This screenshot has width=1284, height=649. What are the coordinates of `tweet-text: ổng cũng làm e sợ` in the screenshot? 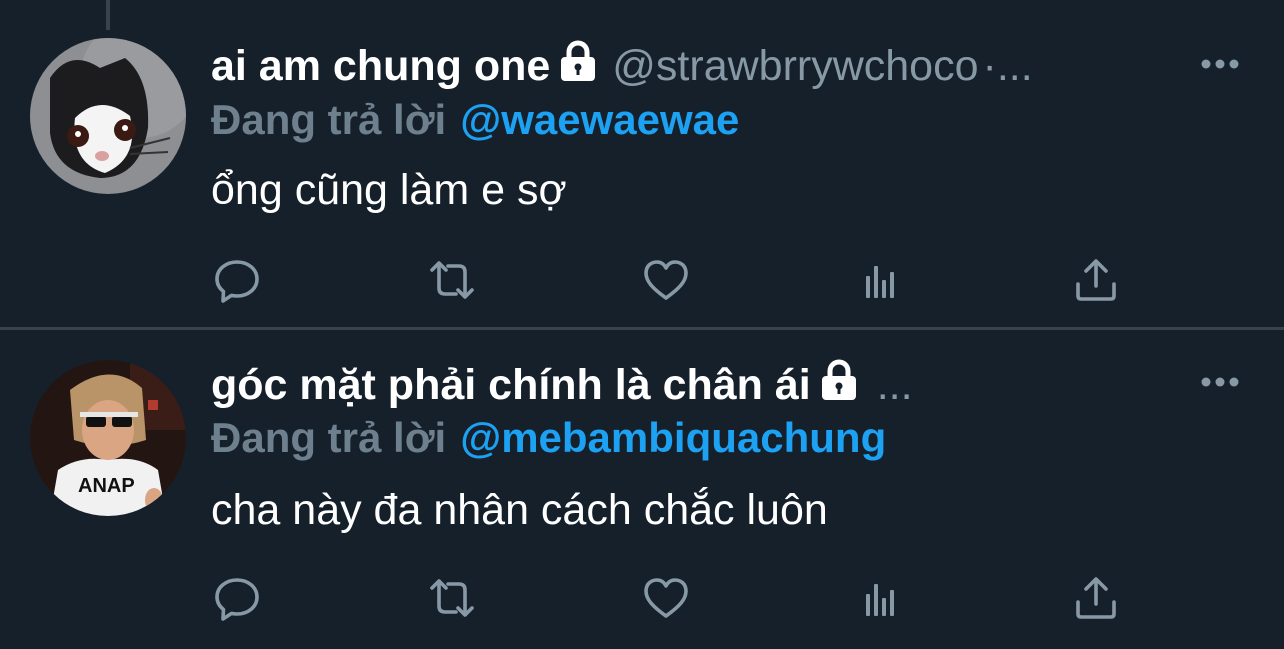 It's located at (389, 190).